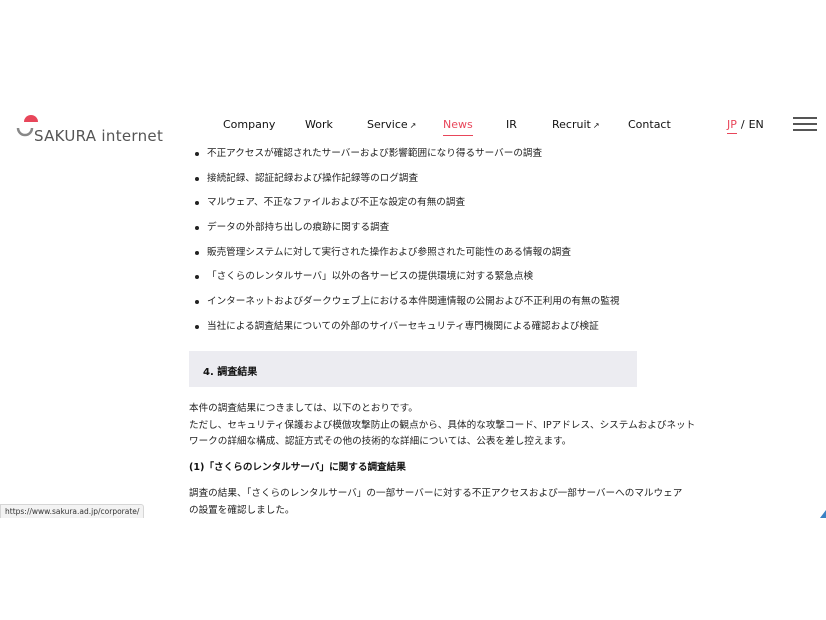 The height and width of the screenshot is (620, 826). Describe the element at coordinates (415, 281) in the screenshot. I see `list-item: 「さくらのレンタルサーバ」以外の各サービスの提供環境に対する緊急点検` at that location.